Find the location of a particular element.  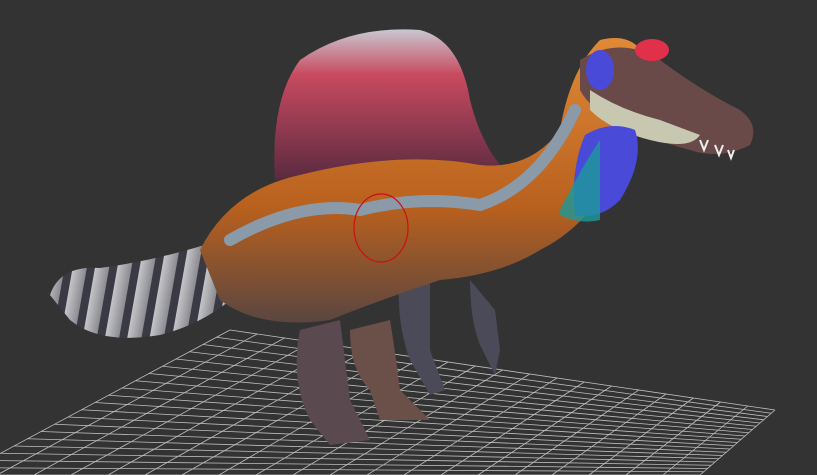

front-leg-right is located at coordinates (485, 327).